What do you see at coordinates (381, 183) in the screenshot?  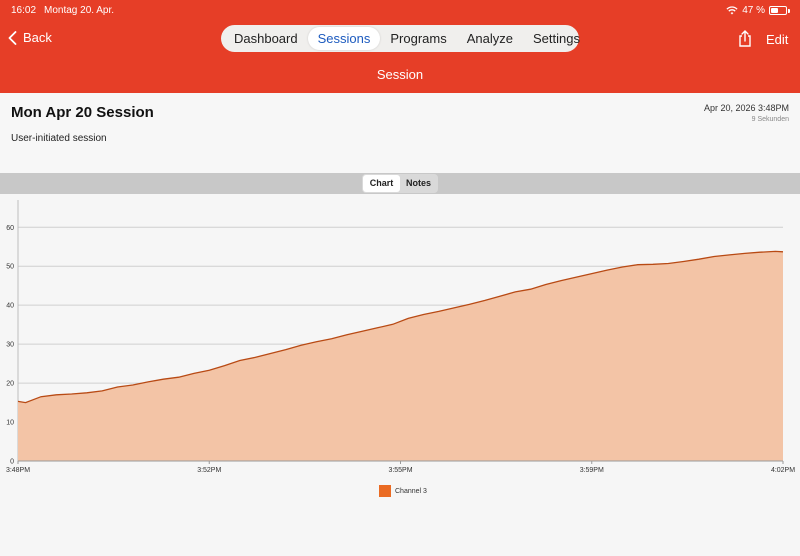 I see `chart-tab: Chart` at bounding box center [381, 183].